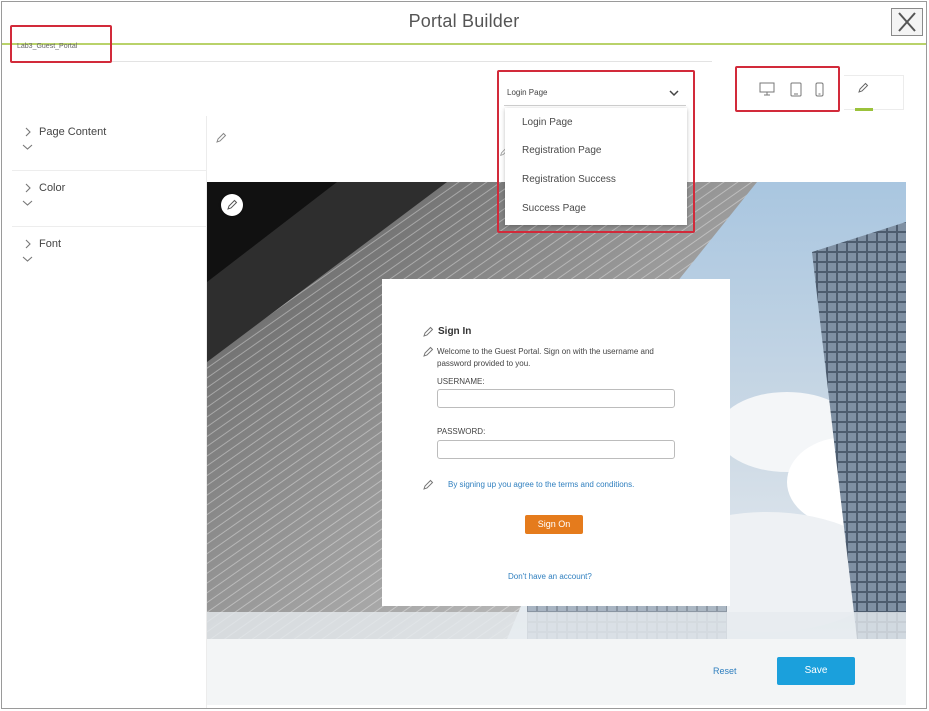 This screenshot has height=711, width=929. I want to click on dropdown-item-success-page: Success Page, so click(554, 208).